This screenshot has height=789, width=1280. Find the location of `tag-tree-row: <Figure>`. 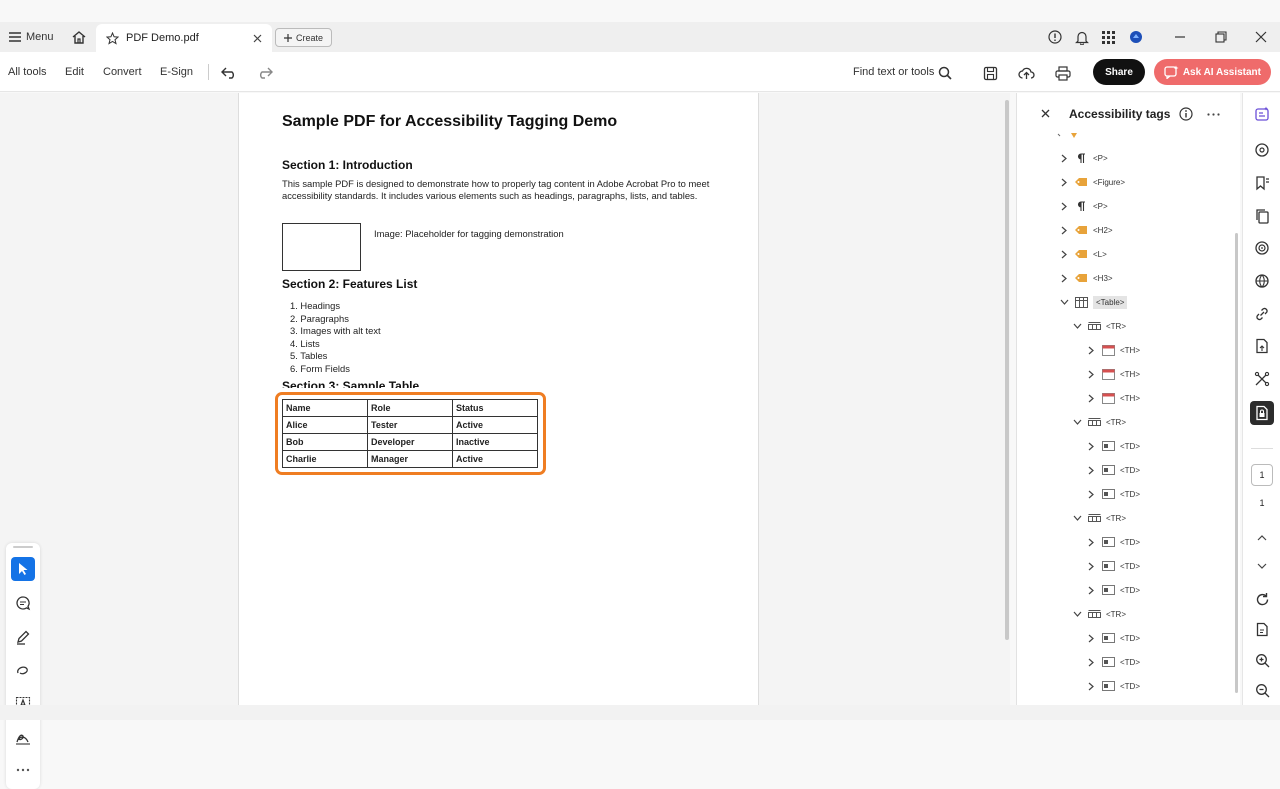

tag-tree-row: <Figure> is located at coordinates (1092, 182).